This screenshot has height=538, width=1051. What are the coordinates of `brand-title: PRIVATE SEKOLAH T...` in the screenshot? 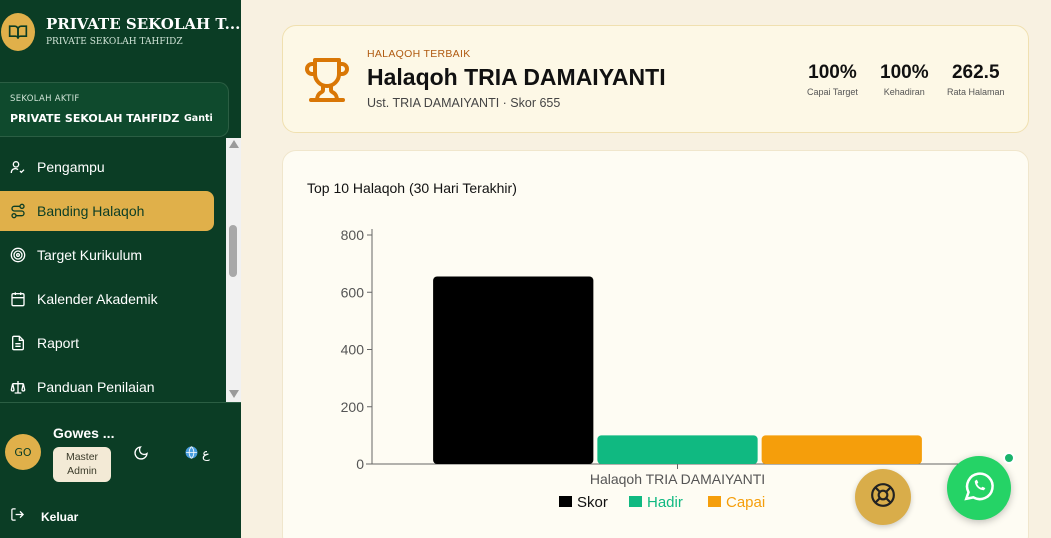 It's located at (143, 24).